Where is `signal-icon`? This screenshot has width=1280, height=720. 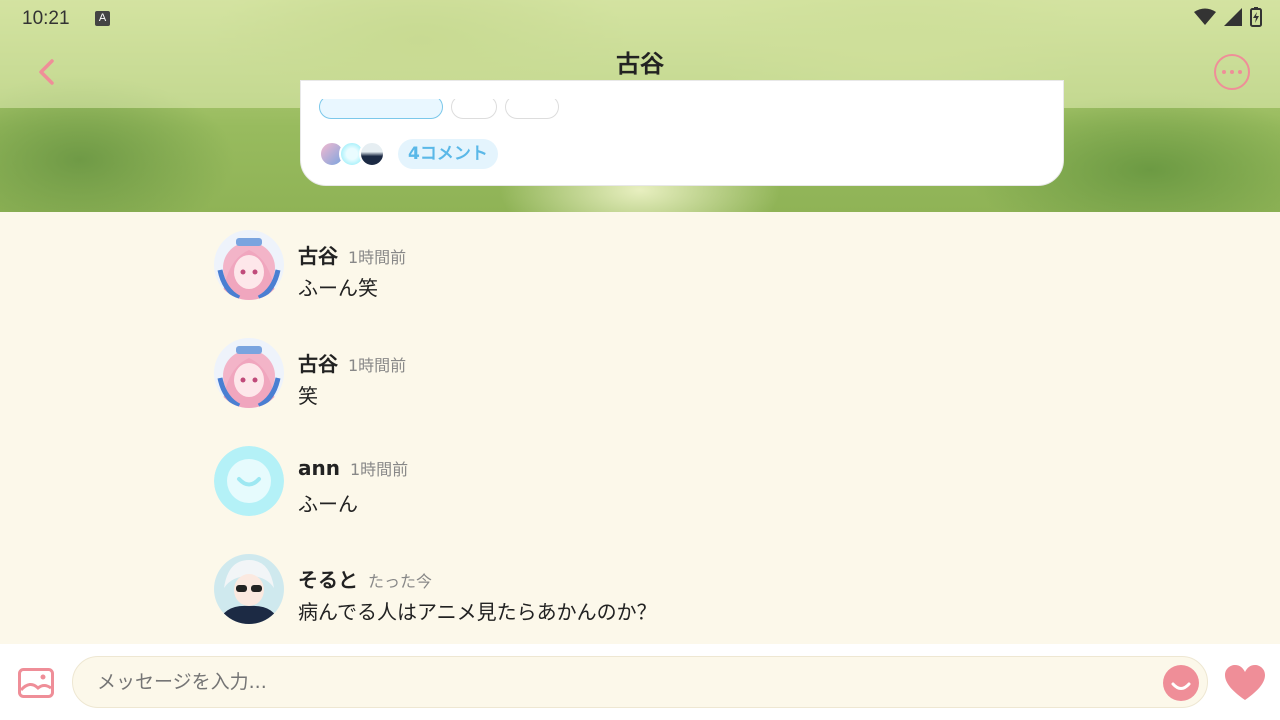
signal-icon is located at coordinates (1233, 17).